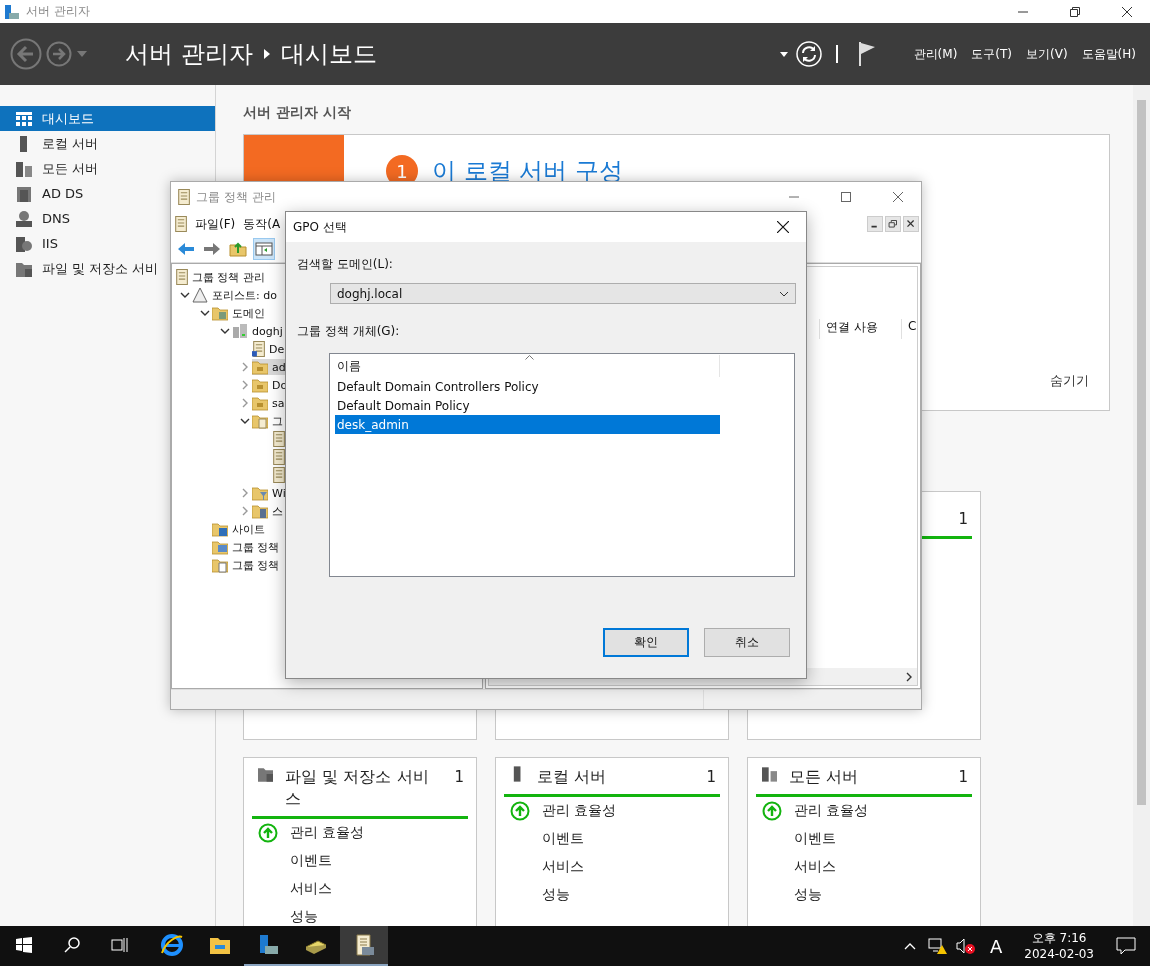 The image size is (1150, 966). Describe the element at coordinates (36, 218) in the screenshot. I see `sidebar-item: DNS` at that location.